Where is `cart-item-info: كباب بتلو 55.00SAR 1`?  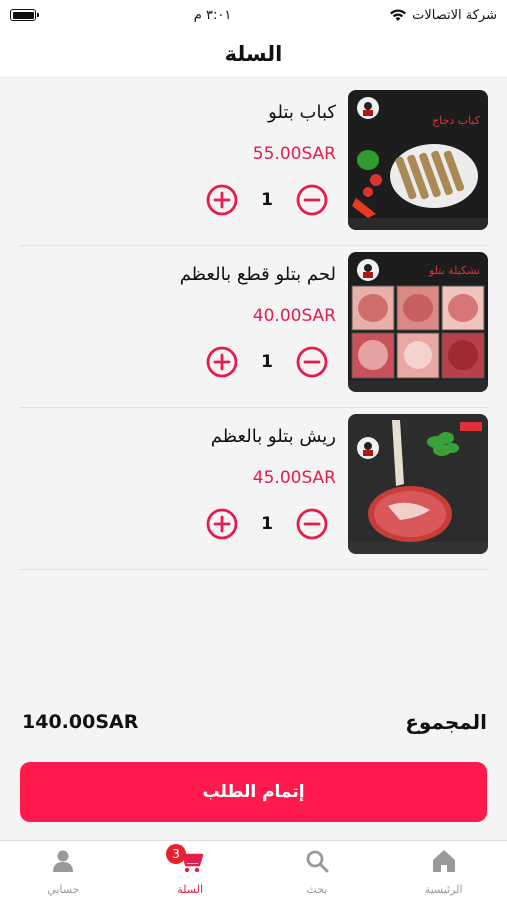
cart-item-info: كباب بتلو 55.00SAR 1 is located at coordinates (184, 153).